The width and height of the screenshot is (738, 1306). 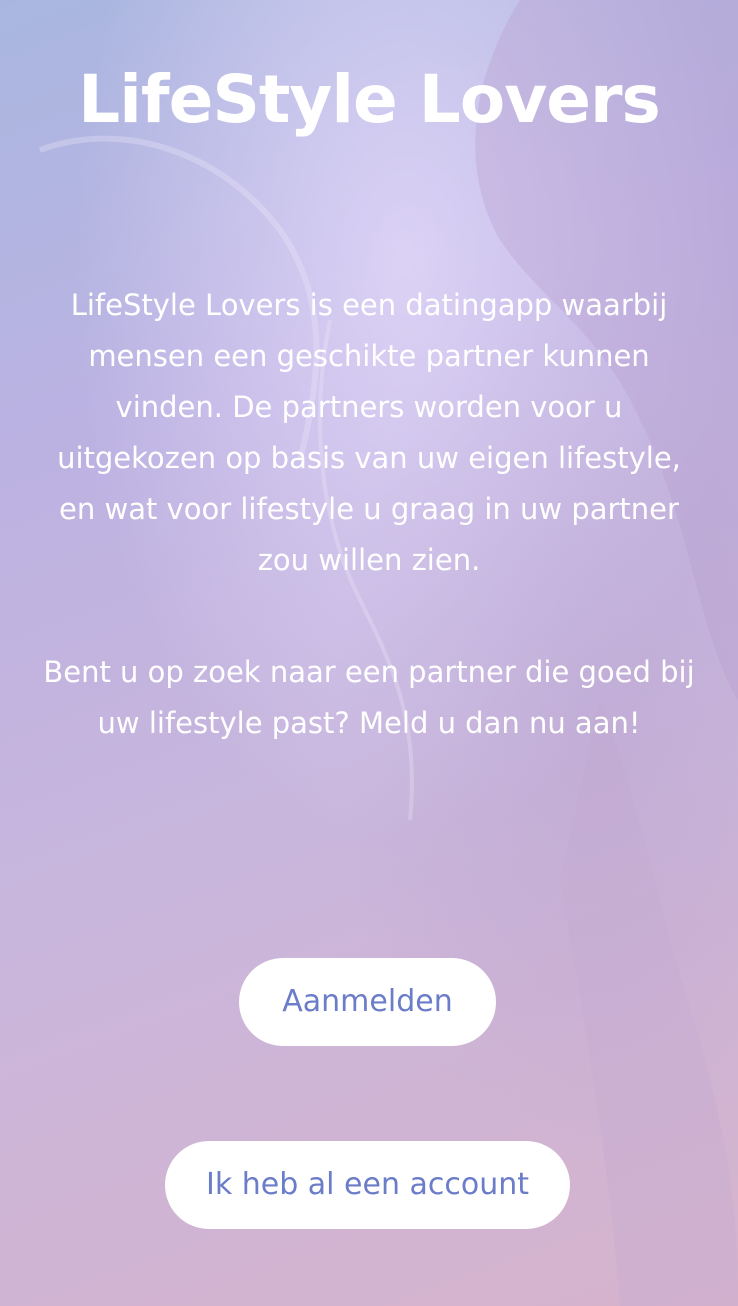 I want to click on app-title: LifeStyle Lovers, so click(x=369, y=99).